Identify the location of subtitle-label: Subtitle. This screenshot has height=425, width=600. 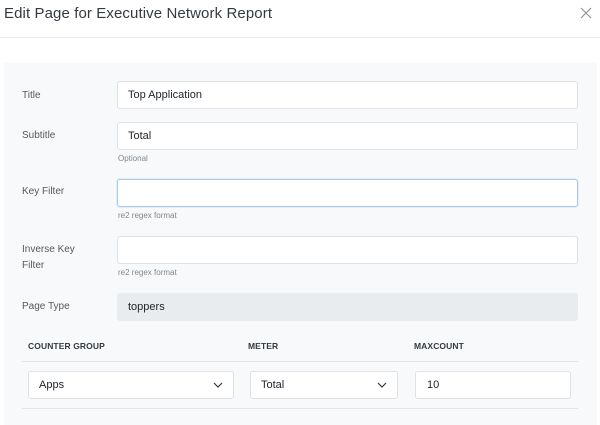
(39, 135).